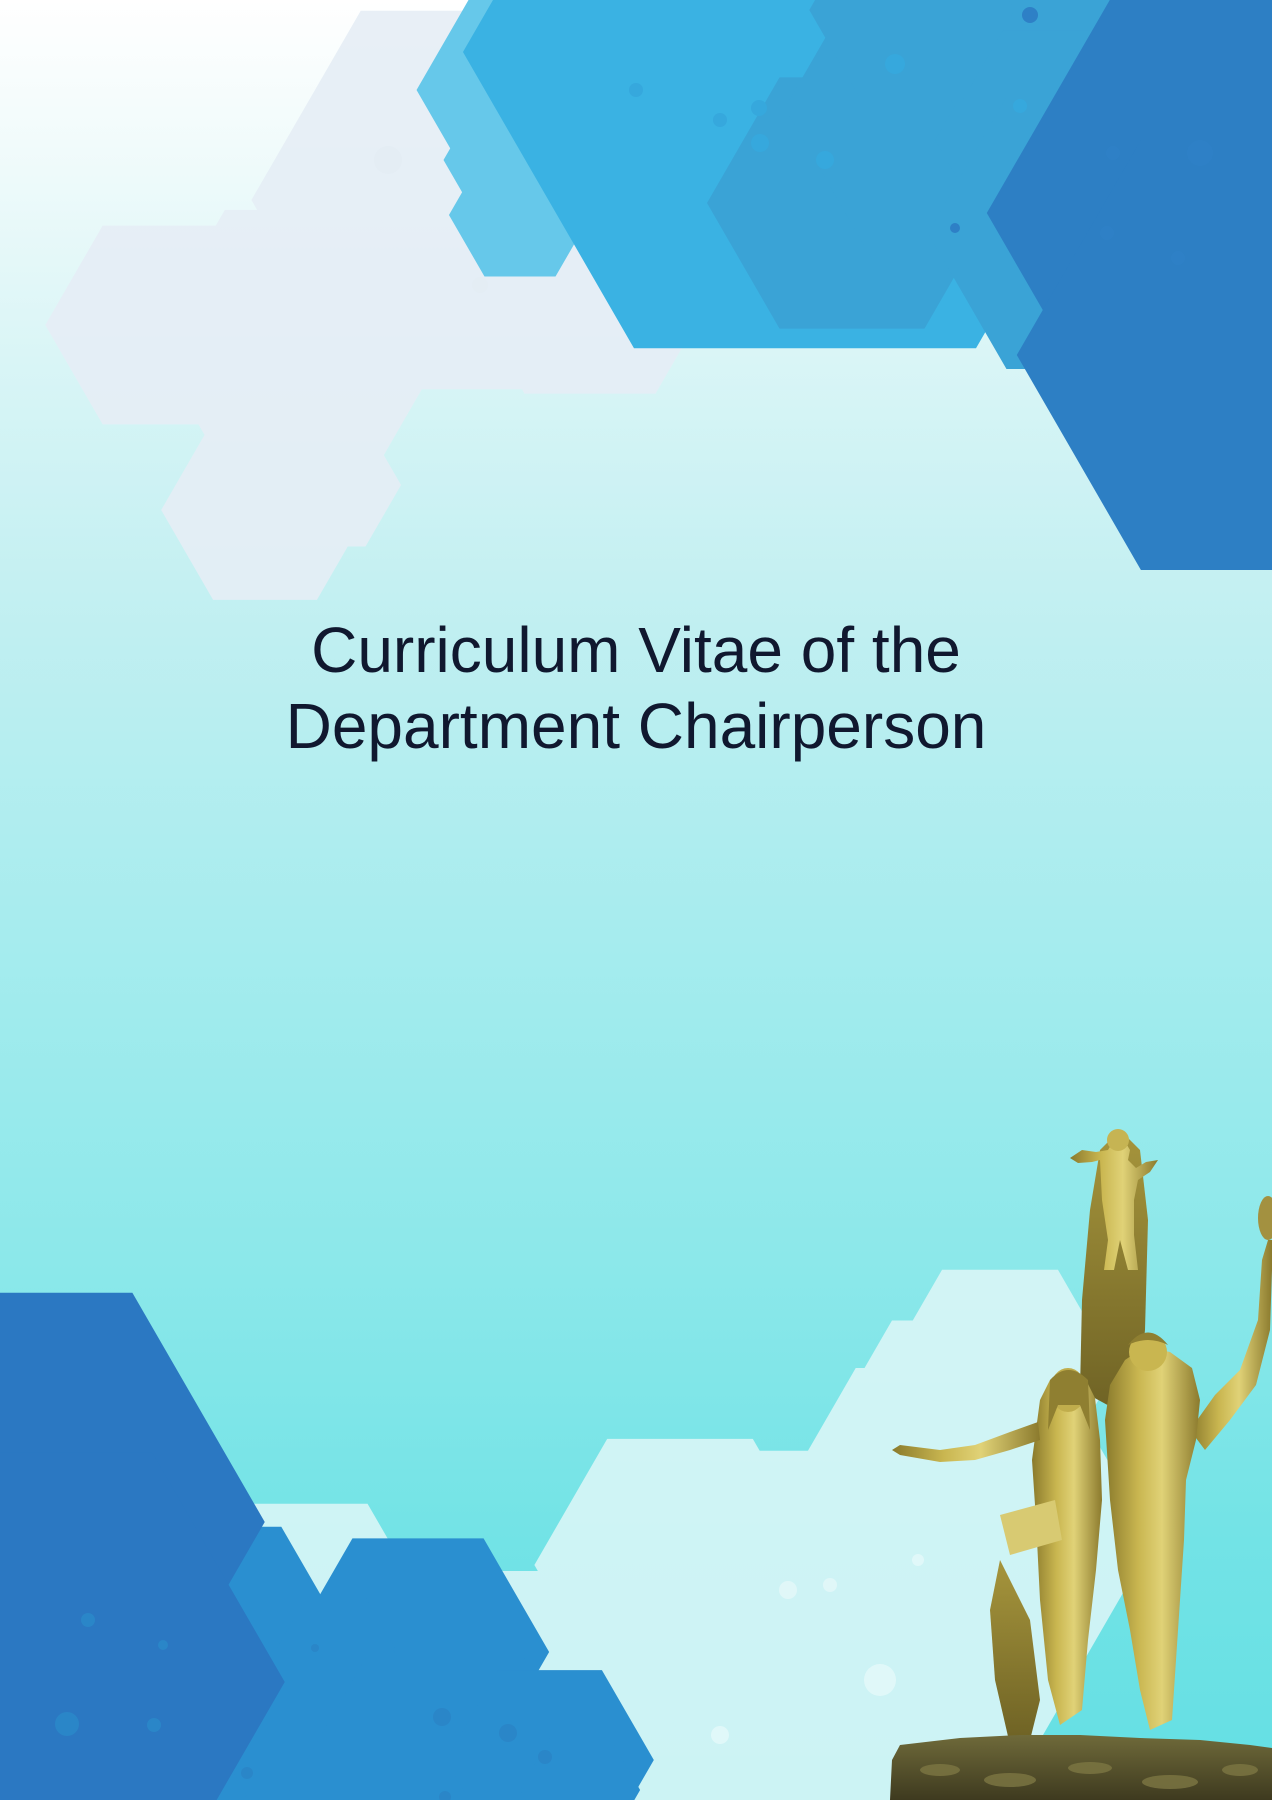 Image resolution: width=1272 pixels, height=1800 pixels. I want to click on title-line-2: Department Chairperson, so click(636, 726).